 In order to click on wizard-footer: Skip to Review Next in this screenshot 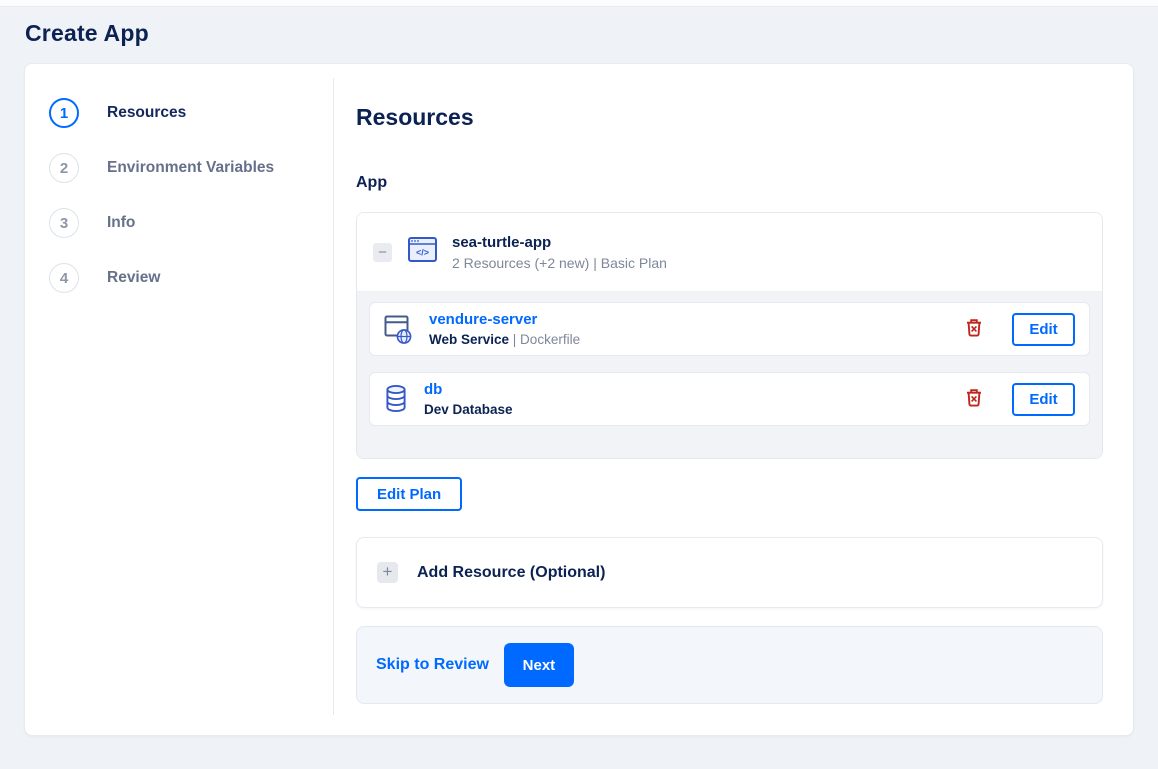, I will do `click(729, 665)`.